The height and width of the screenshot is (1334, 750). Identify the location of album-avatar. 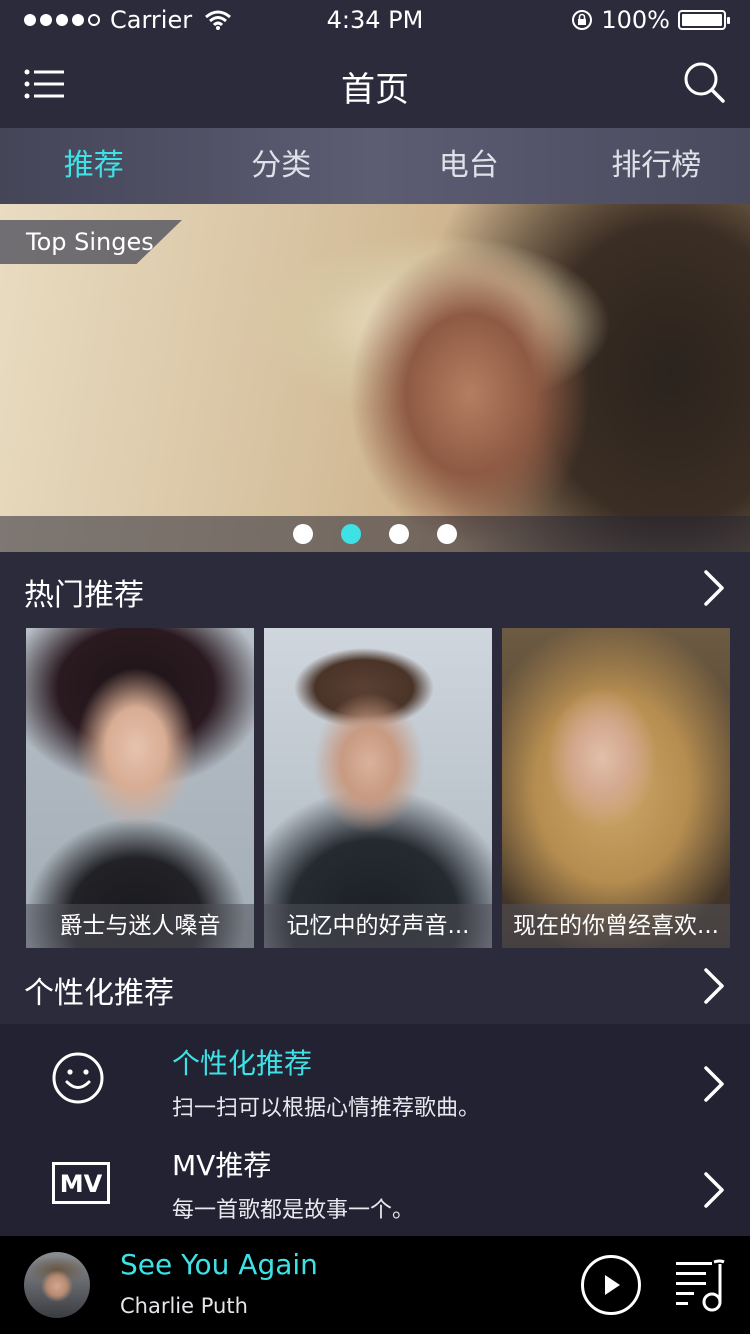
(57, 1285).